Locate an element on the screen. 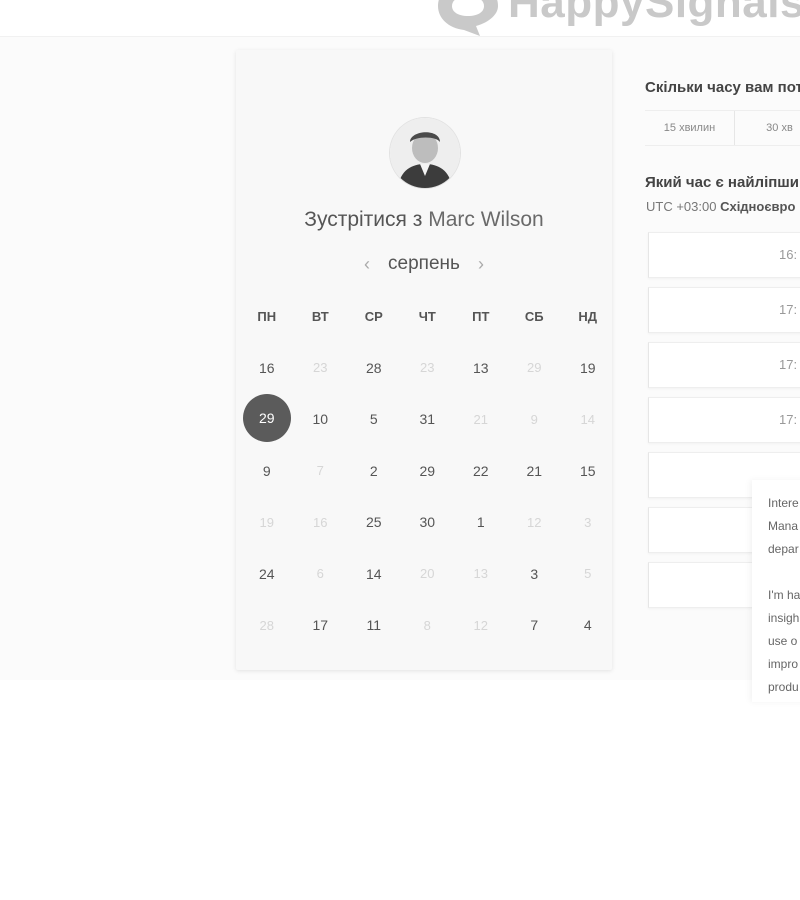  timezone-name: Східноєвро is located at coordinates (758, 206).